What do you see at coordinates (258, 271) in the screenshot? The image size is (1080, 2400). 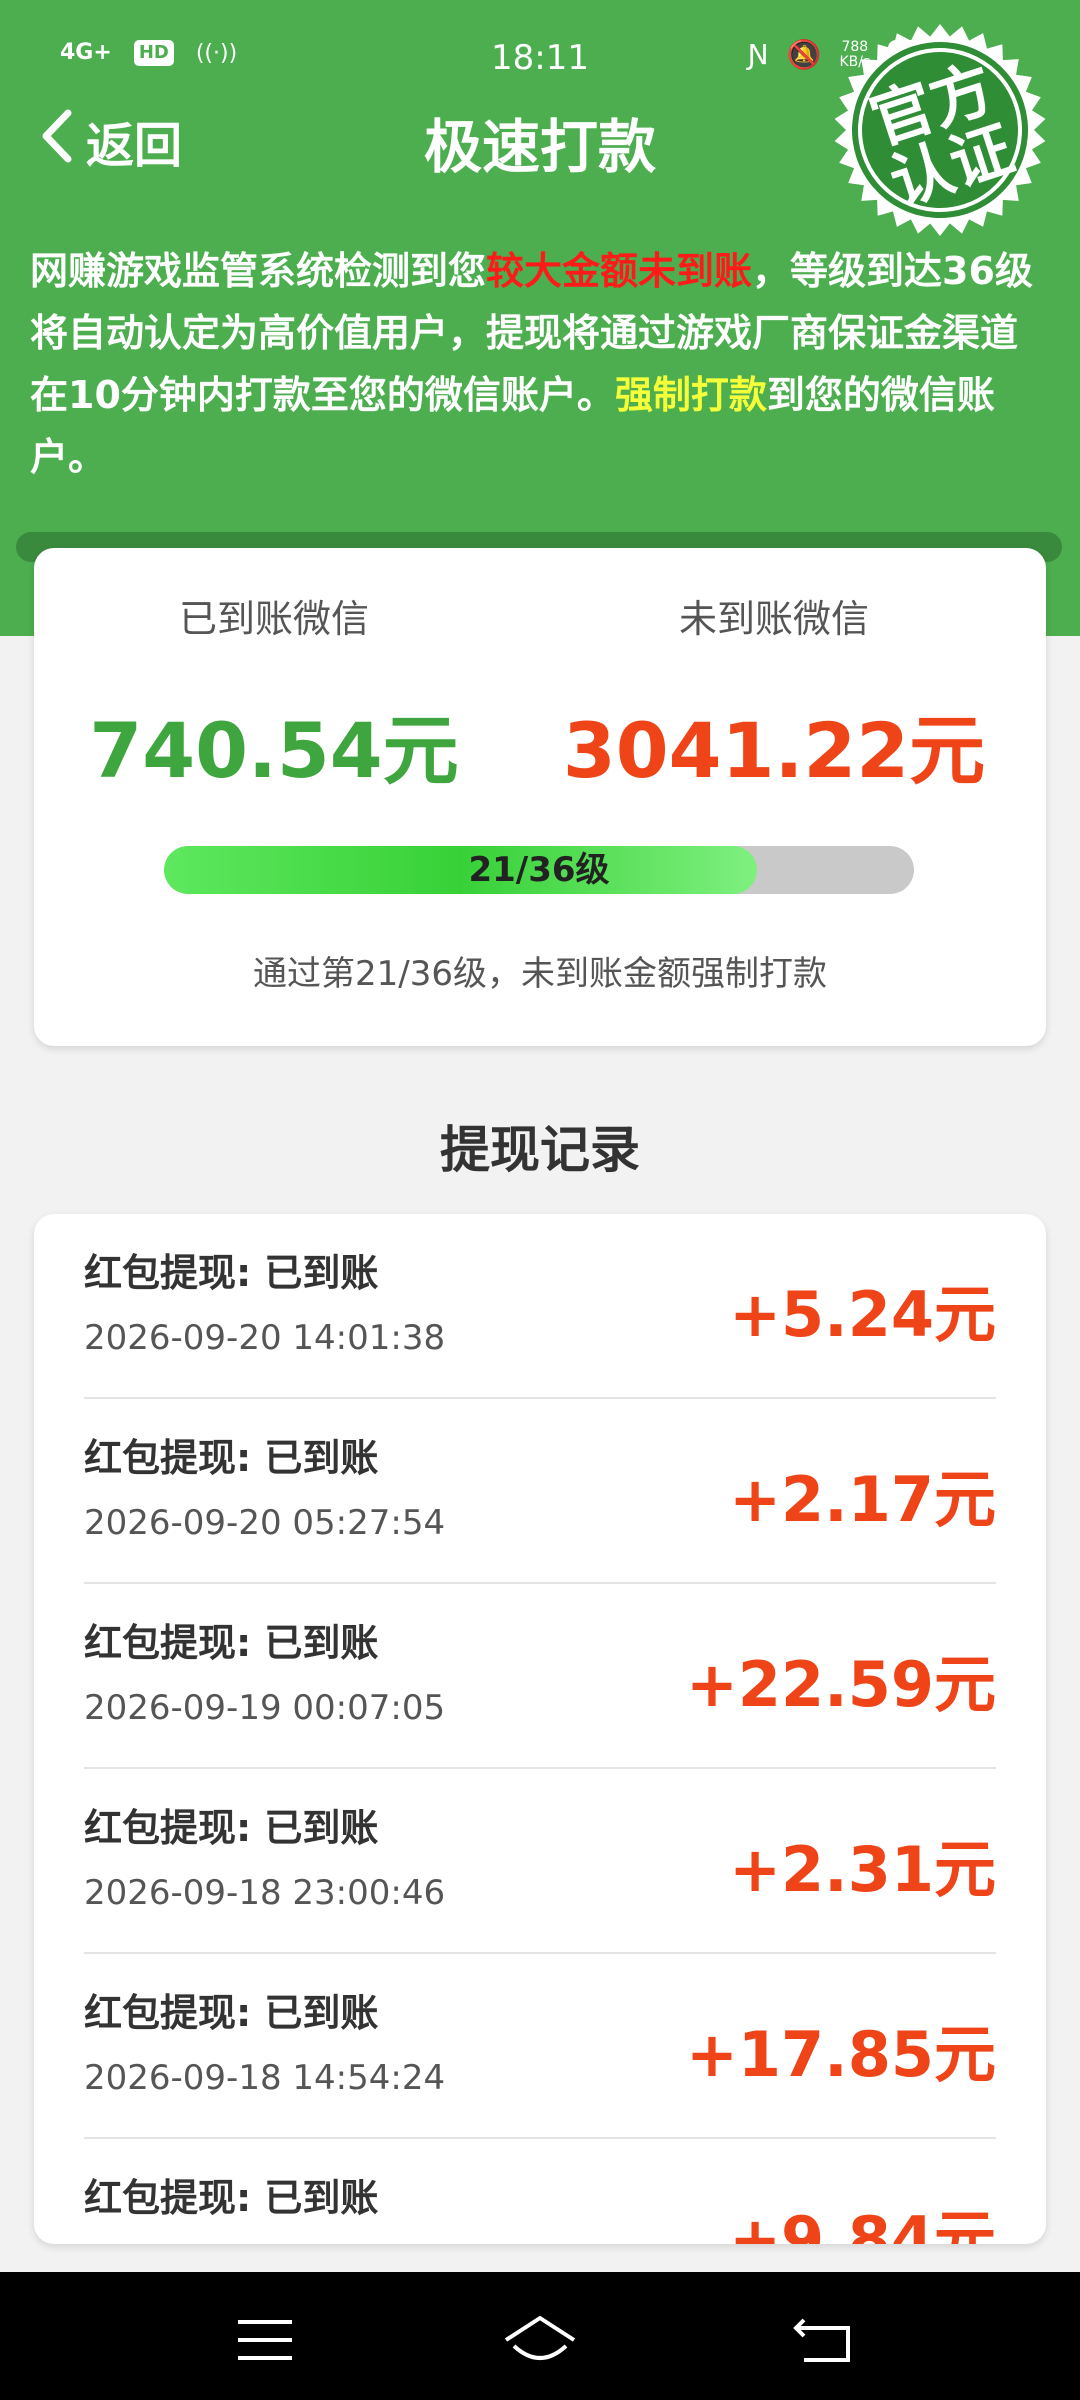 I see `notice-part1: 网赚游戏监管系统检测到您` at bounding box center [258, 271].